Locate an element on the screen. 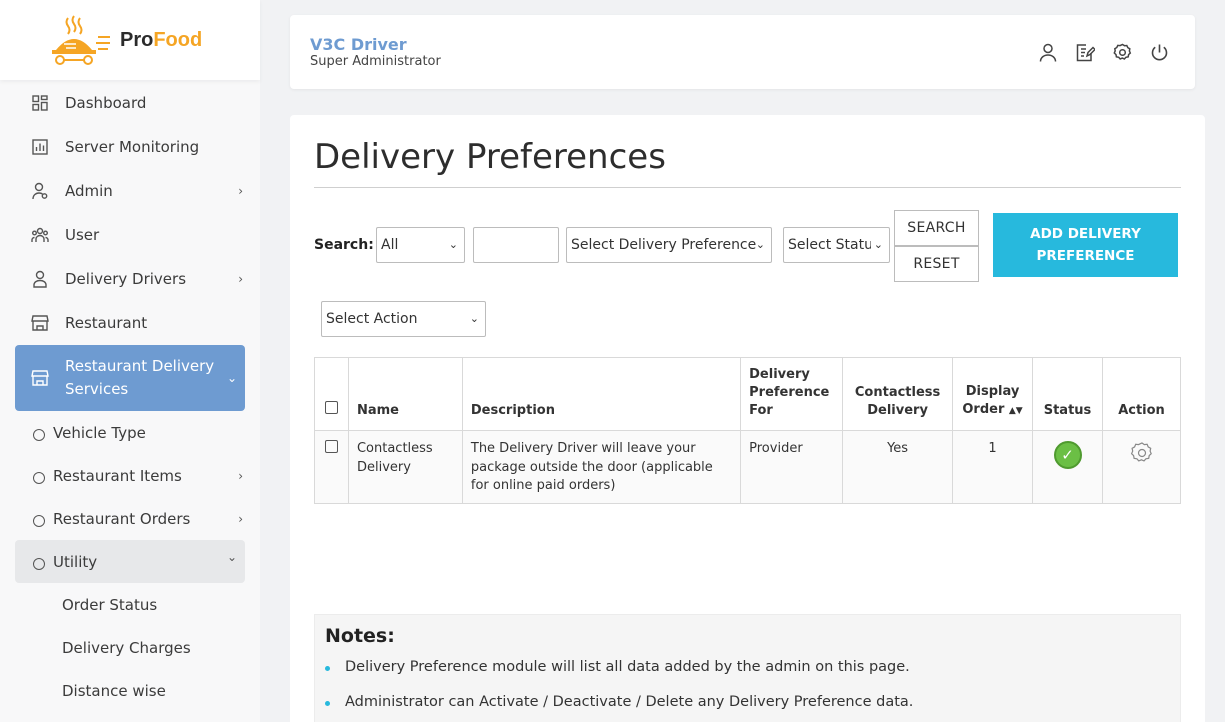 The height and width of the screenshot is (722, 1225). cell-action is located at coordinates (1141, 467).